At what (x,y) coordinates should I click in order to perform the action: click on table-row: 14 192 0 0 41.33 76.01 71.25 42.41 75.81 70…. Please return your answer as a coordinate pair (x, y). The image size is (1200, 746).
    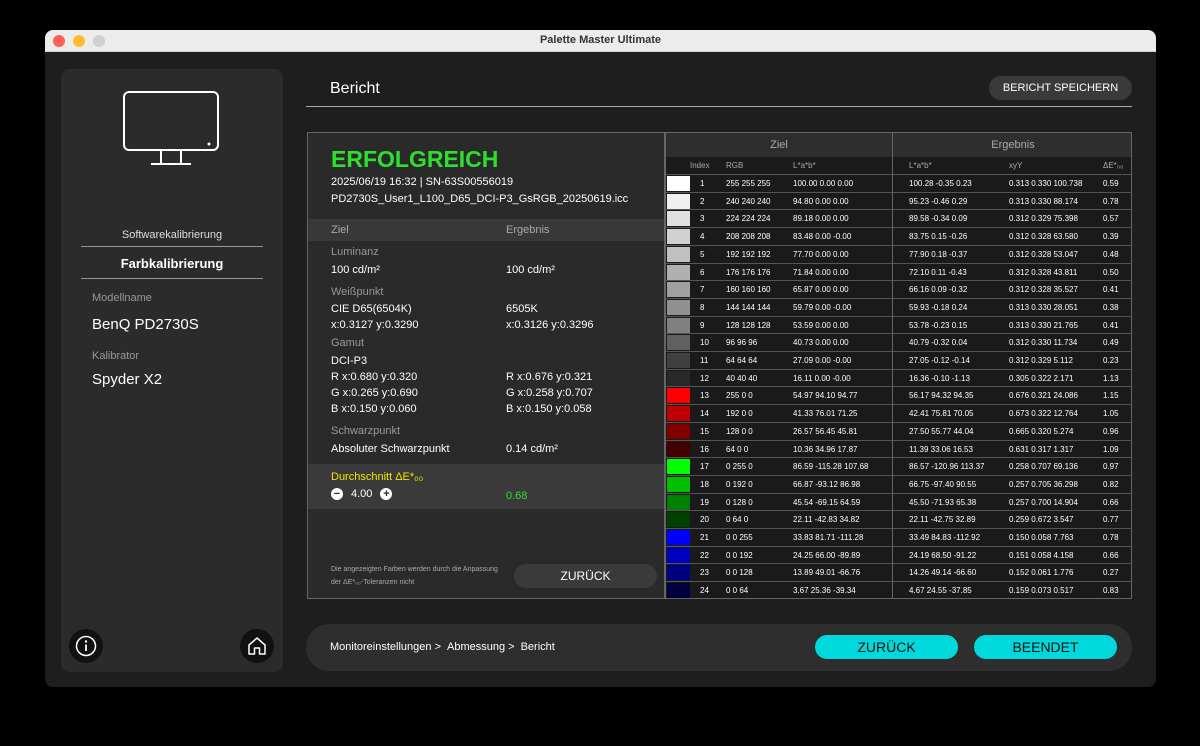
    Looking at the image, I should click on (898, 413).